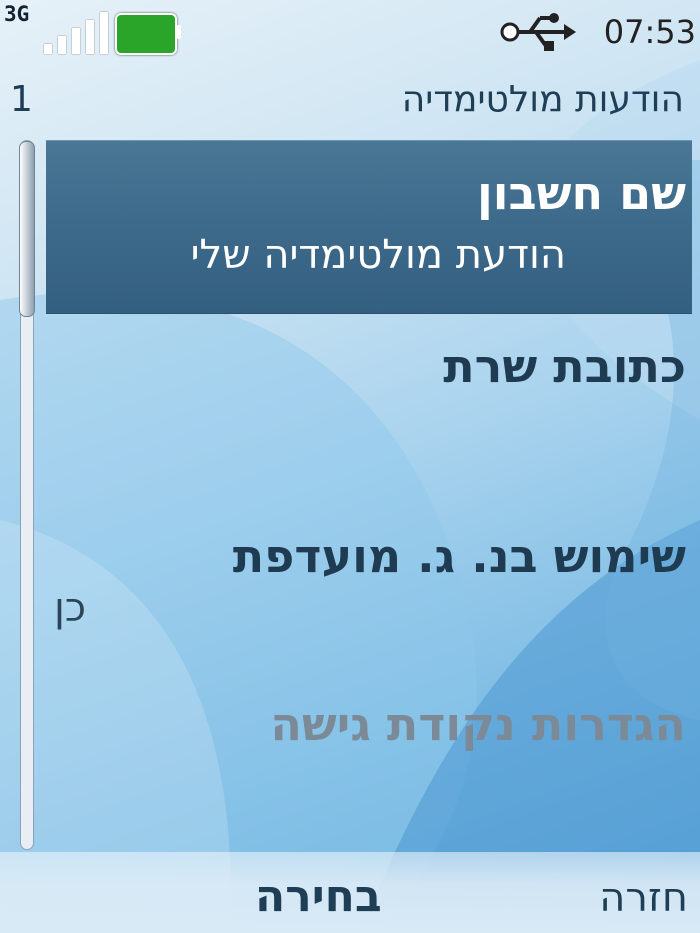  Describe the element at coordinates (17, 14) in the screenshot. I see `network-type-indicator: 3G` at that location.